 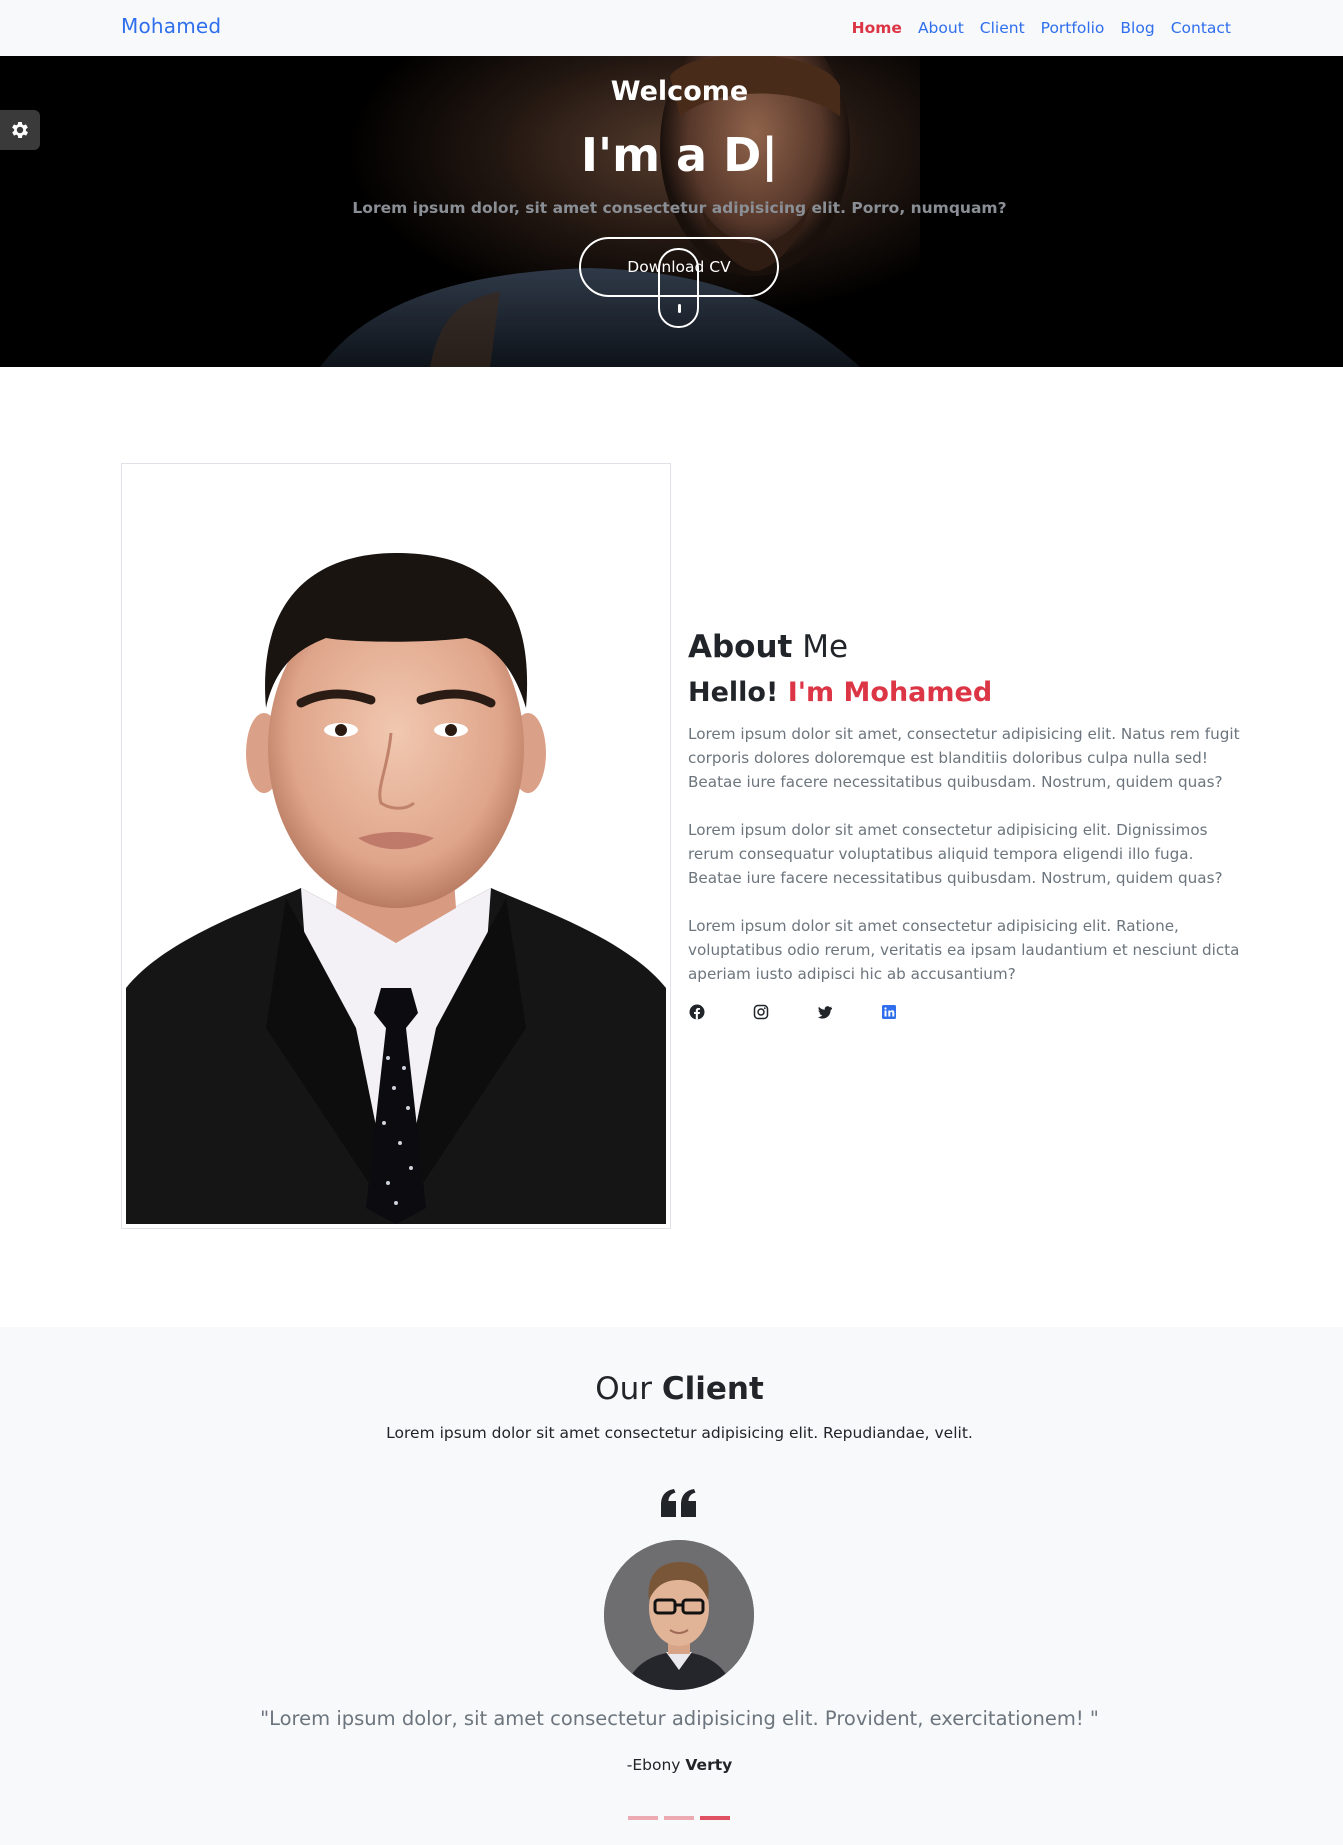 What do you see at coordinates (656, 1765) in the screenshot?
I see `author-first: -Ebony` at bounding box center [656, 1765].